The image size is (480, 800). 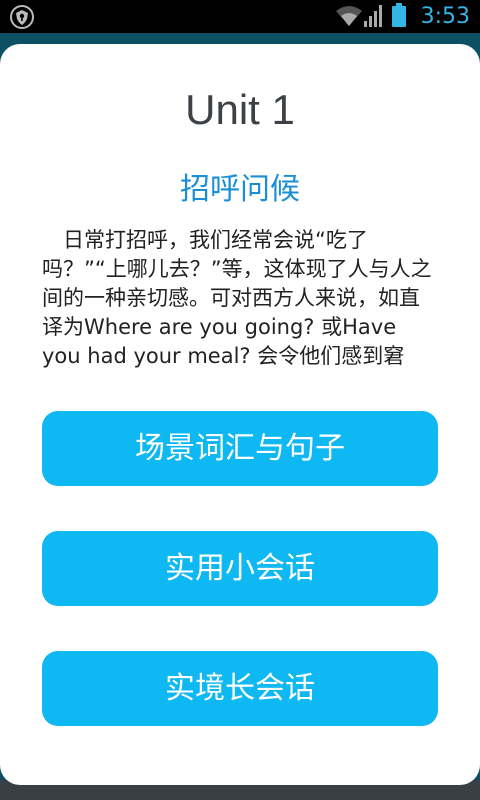 I want to click on scene-vocabulary-button: 场景词汇与句子, so click(x=240, y=448).